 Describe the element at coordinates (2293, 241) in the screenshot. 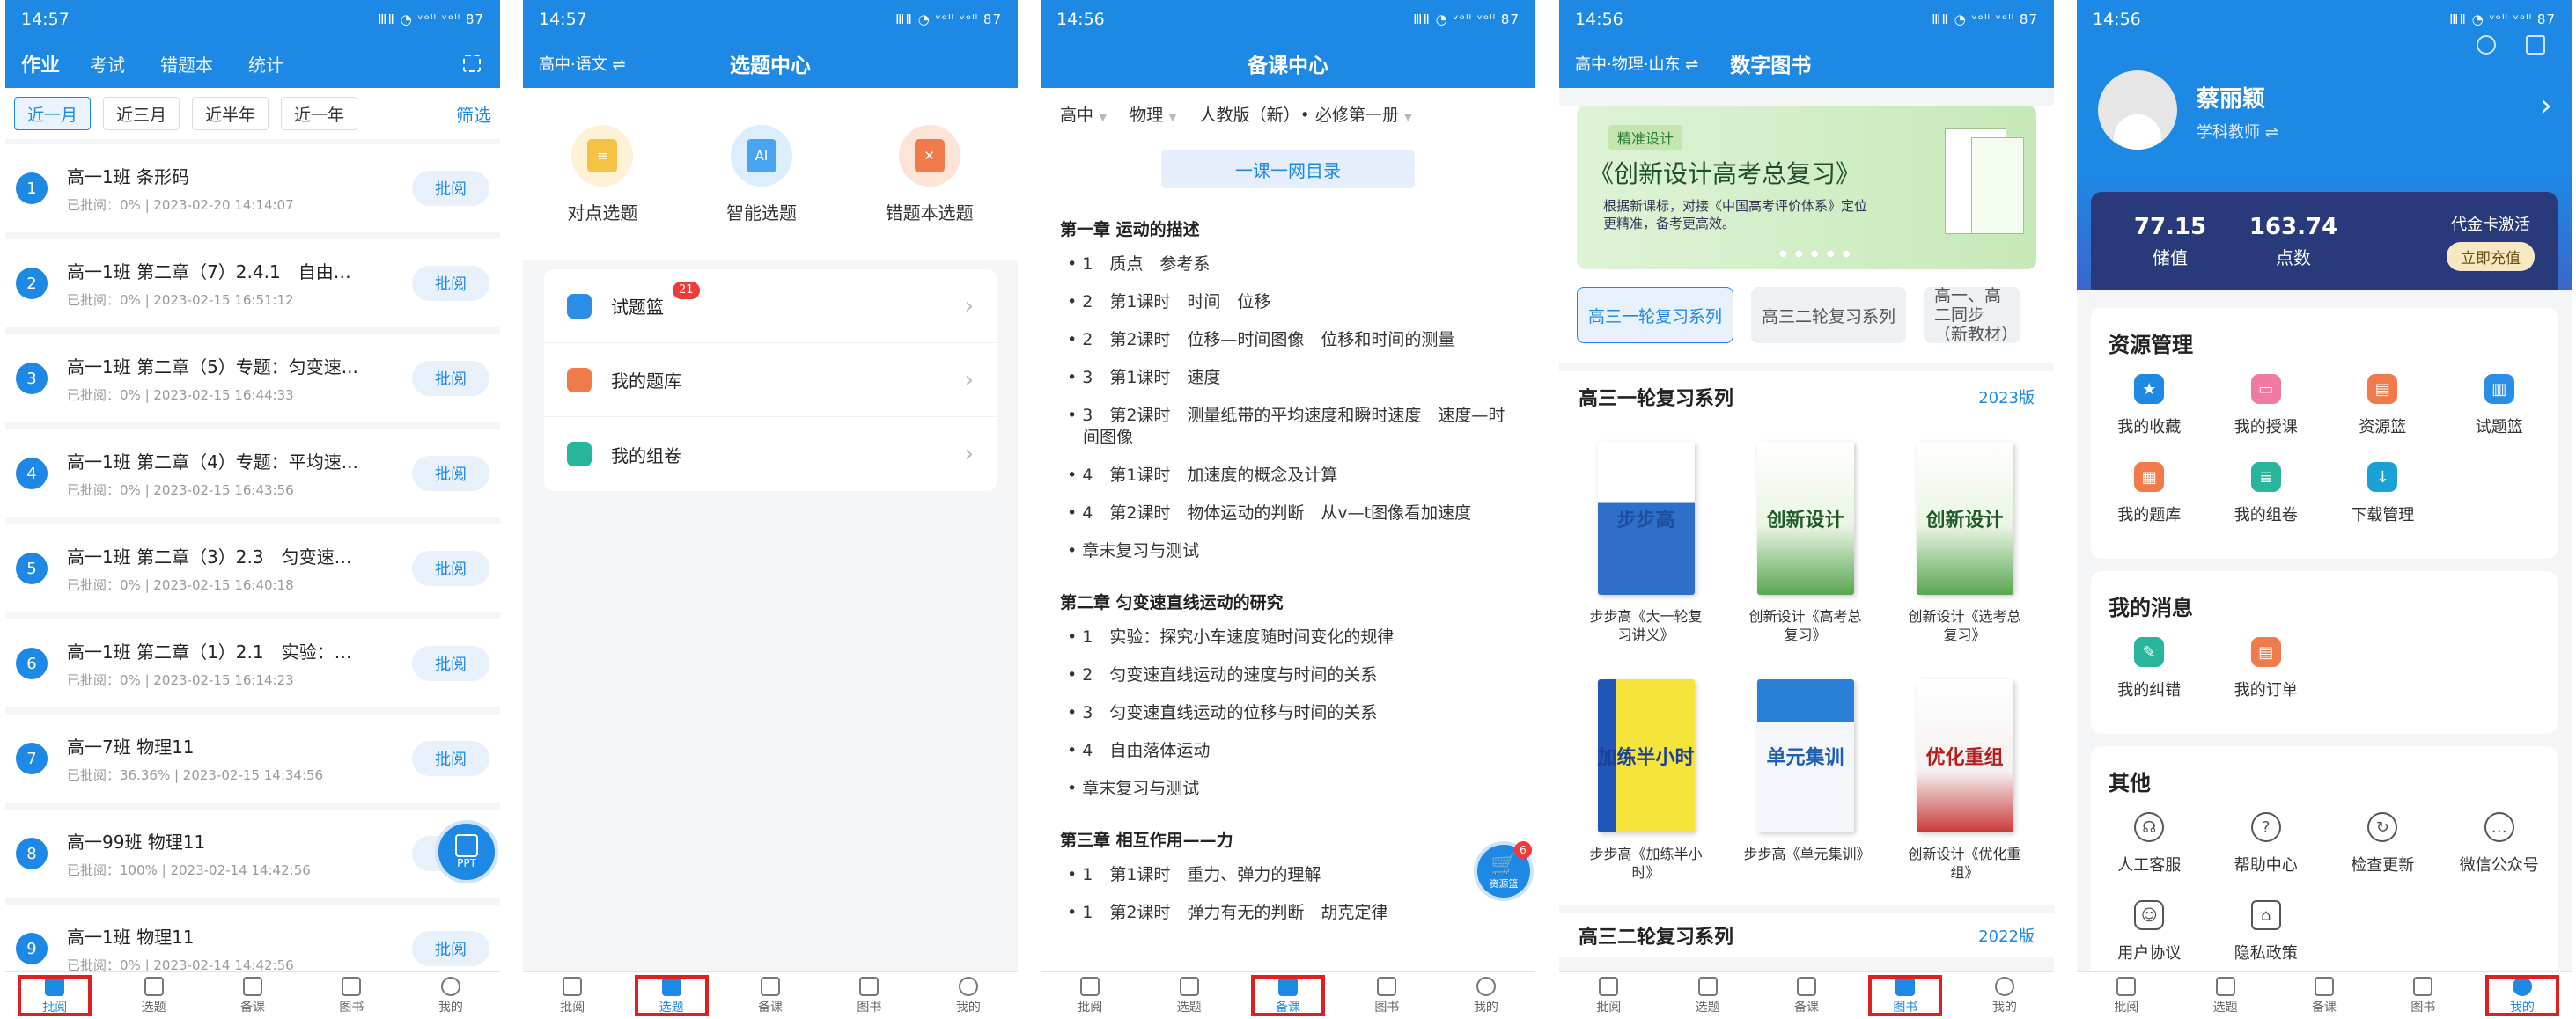

I see `points-stat: 163.74 点数` at that location.